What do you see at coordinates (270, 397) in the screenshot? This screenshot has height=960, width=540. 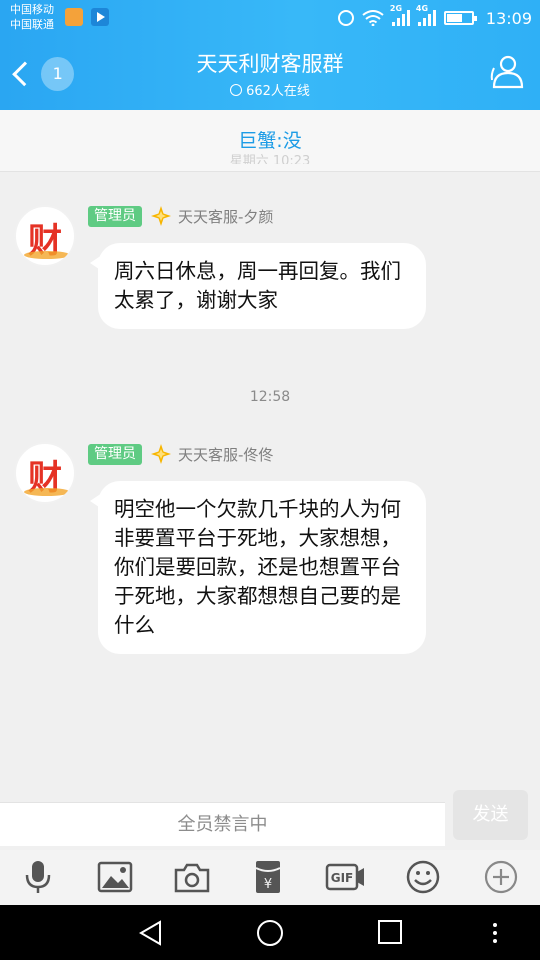 I see `message-timestamp: 12:58` at bounding box center [270, 397].